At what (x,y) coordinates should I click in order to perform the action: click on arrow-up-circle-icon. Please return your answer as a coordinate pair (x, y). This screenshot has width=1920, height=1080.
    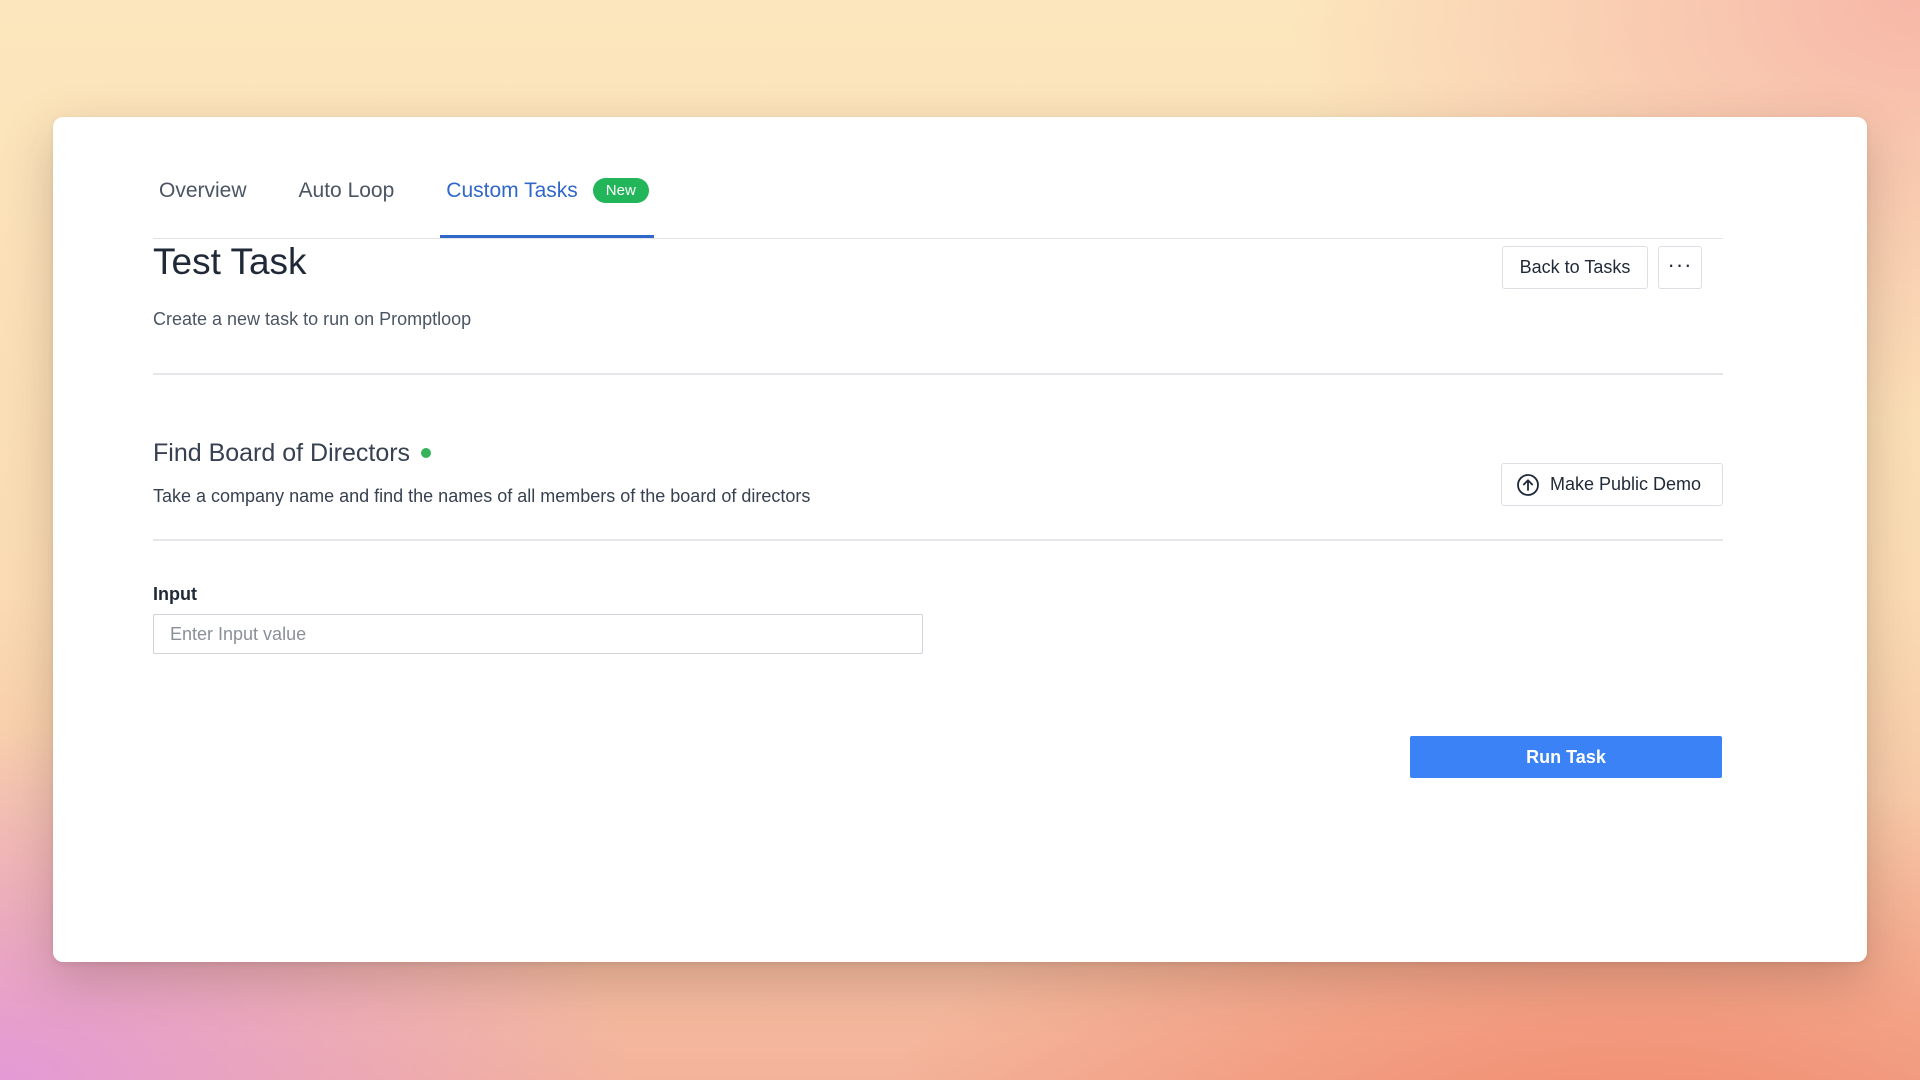
    Looking at the image, I should click on (1528, 485).